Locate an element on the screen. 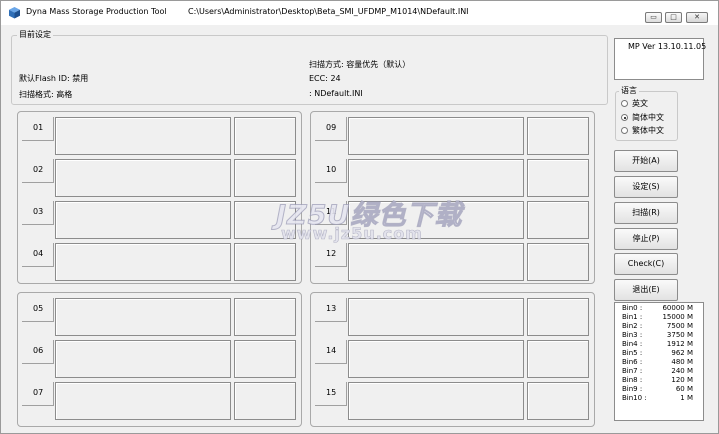 Image resolution: width=719 pixels, height=434 pixels. slot-number: 03 is located at coordinates (38, 213).